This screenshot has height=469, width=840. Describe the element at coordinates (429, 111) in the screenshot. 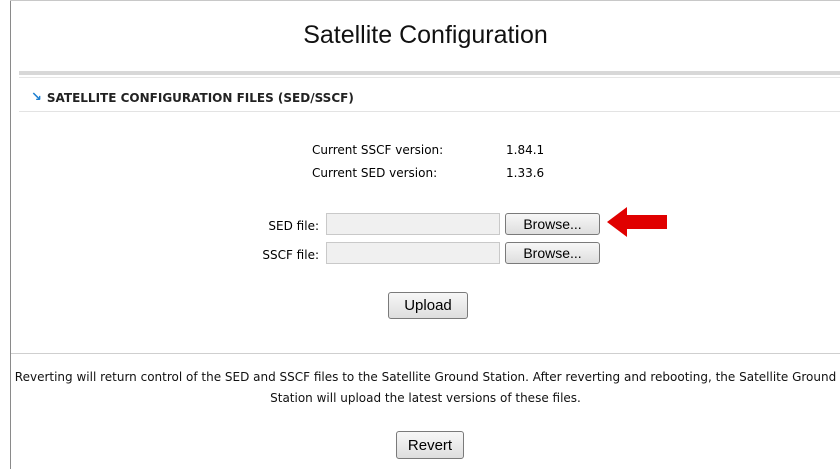

I see `section-divider` at that location.